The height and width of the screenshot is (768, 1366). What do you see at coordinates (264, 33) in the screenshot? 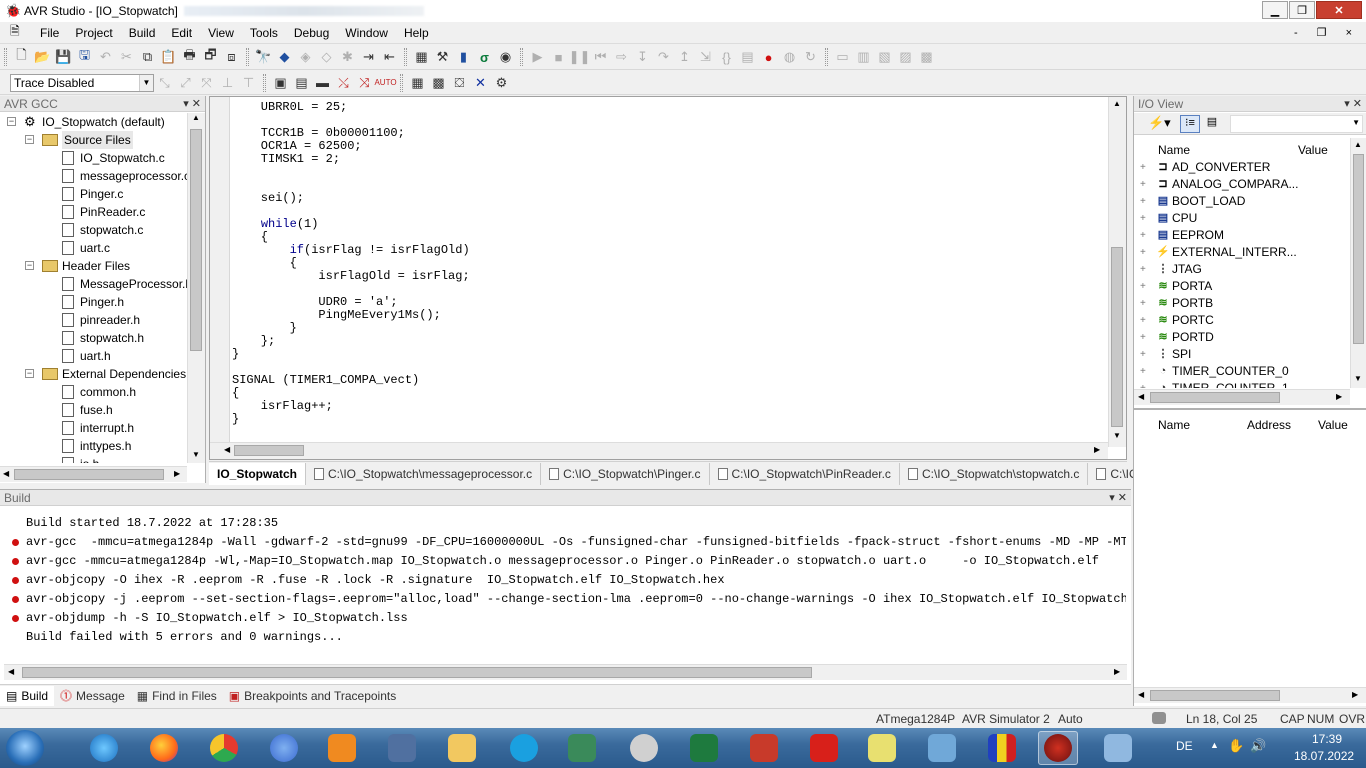
I see `menu-tools: Tools` at bounding box center [264, 33].